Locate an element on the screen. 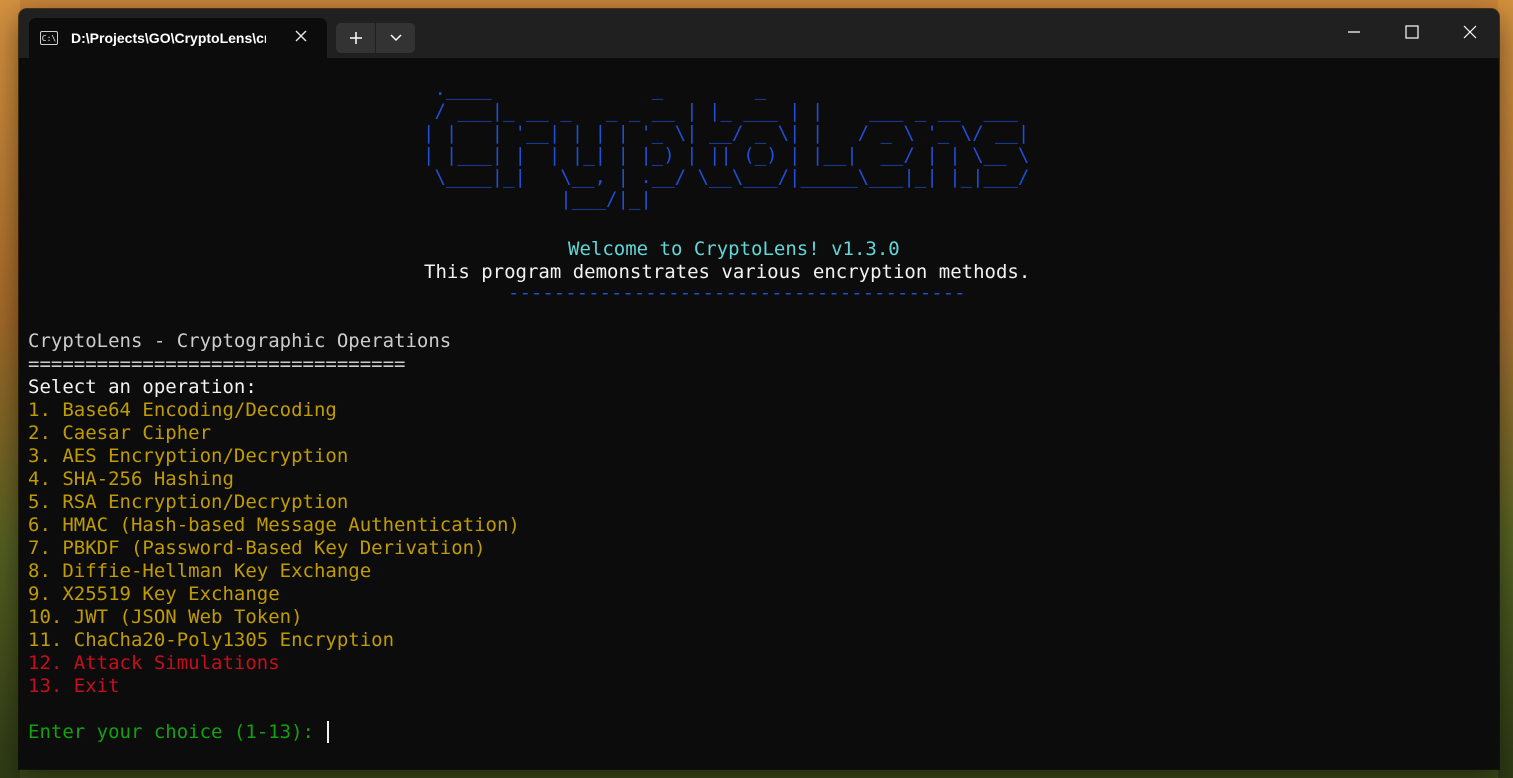 Image resolution: width=1513 pixels, height=778 pixels. close-window-button is located at coordinates (1470, 32).